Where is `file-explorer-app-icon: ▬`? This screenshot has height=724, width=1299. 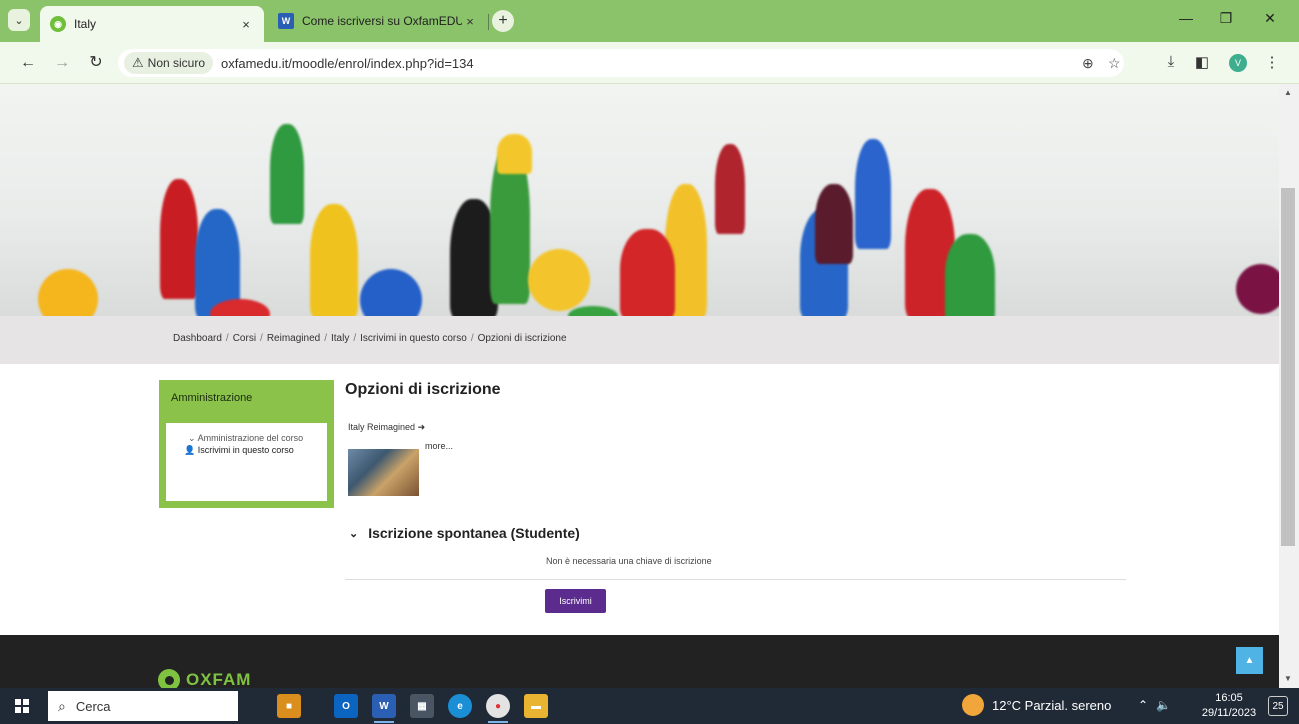
file-explorer-app-icon: ▬ is located at coordinates (536, 706).